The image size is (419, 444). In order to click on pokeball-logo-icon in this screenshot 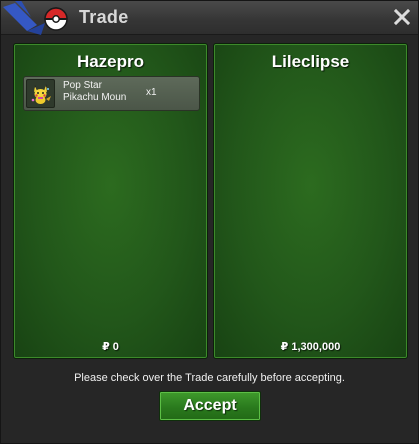, I will do `click(37, 21)`.